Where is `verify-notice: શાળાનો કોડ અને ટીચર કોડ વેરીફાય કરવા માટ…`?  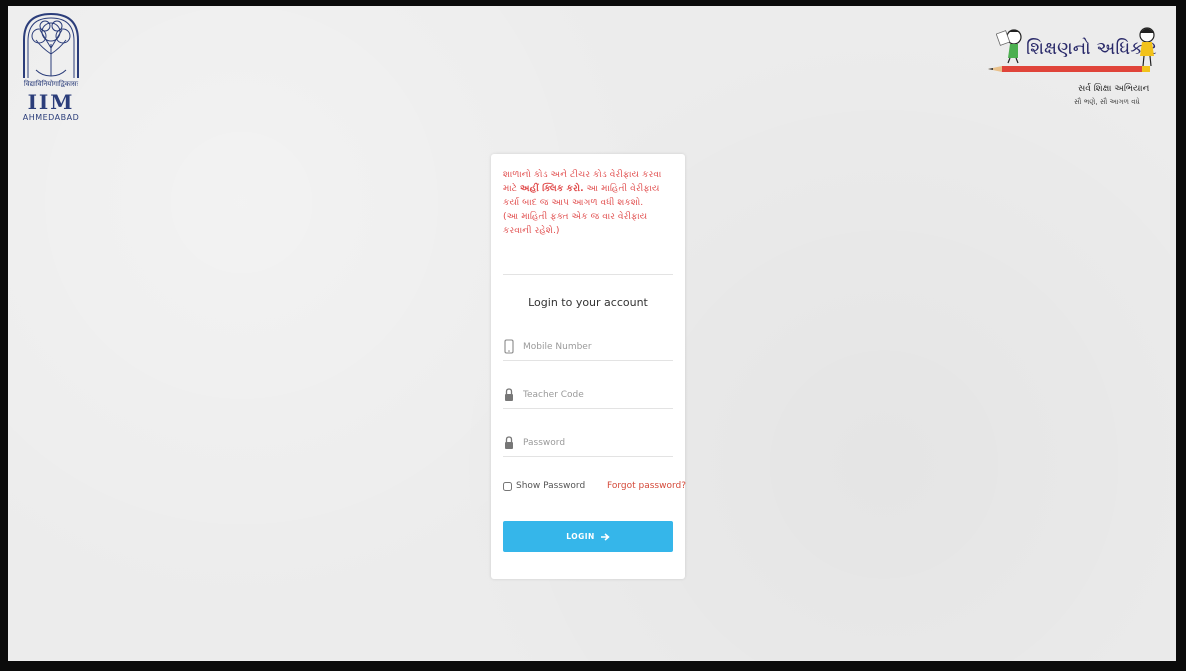 verify-notice: શાળાનો કોડ અને ટીચર કોડ વેરીફાય કરવા માટ… is located at coordinates (589, 203).